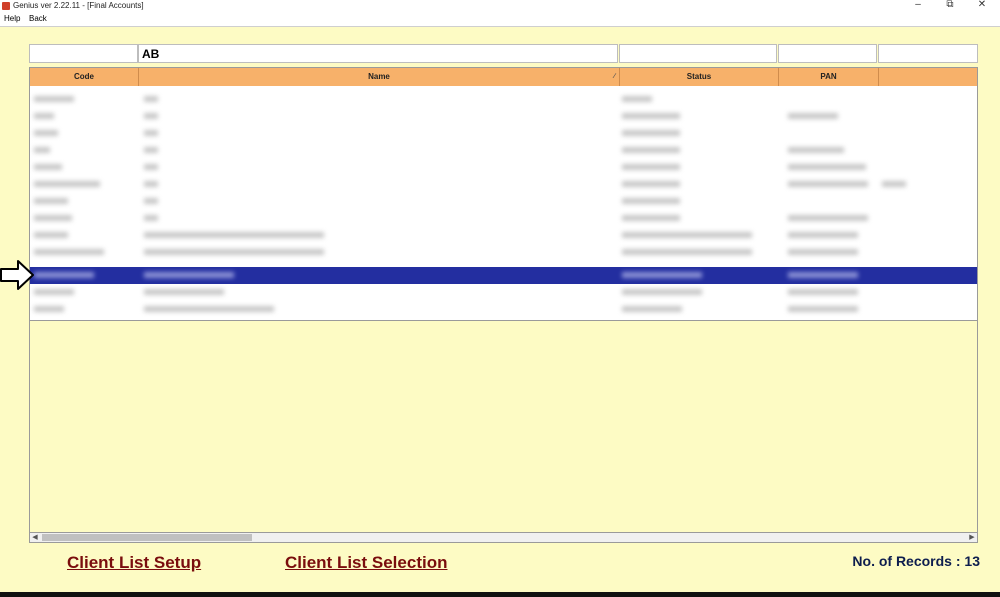  I want to click on grid-header: Code Name ∕ Status PAN, so click(503, 77).